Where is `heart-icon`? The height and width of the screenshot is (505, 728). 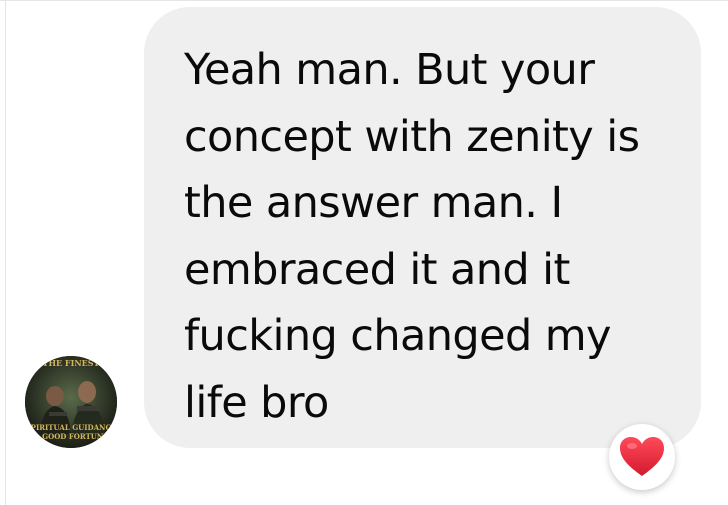
heart-icon is located at coordinates (642, 456).